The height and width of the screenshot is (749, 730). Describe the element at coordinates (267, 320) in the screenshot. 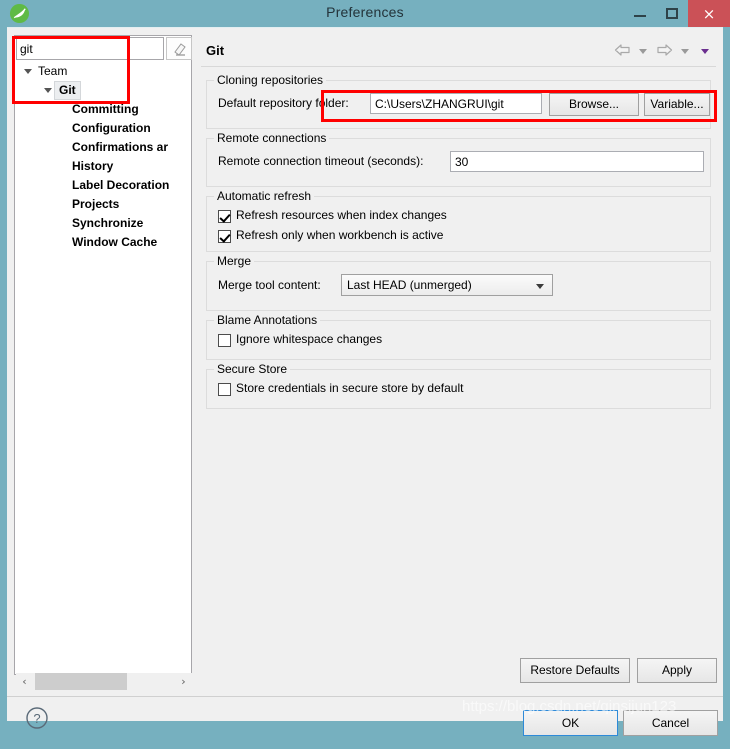

I see `group-blame-legend: Blame Annotations` at that location.